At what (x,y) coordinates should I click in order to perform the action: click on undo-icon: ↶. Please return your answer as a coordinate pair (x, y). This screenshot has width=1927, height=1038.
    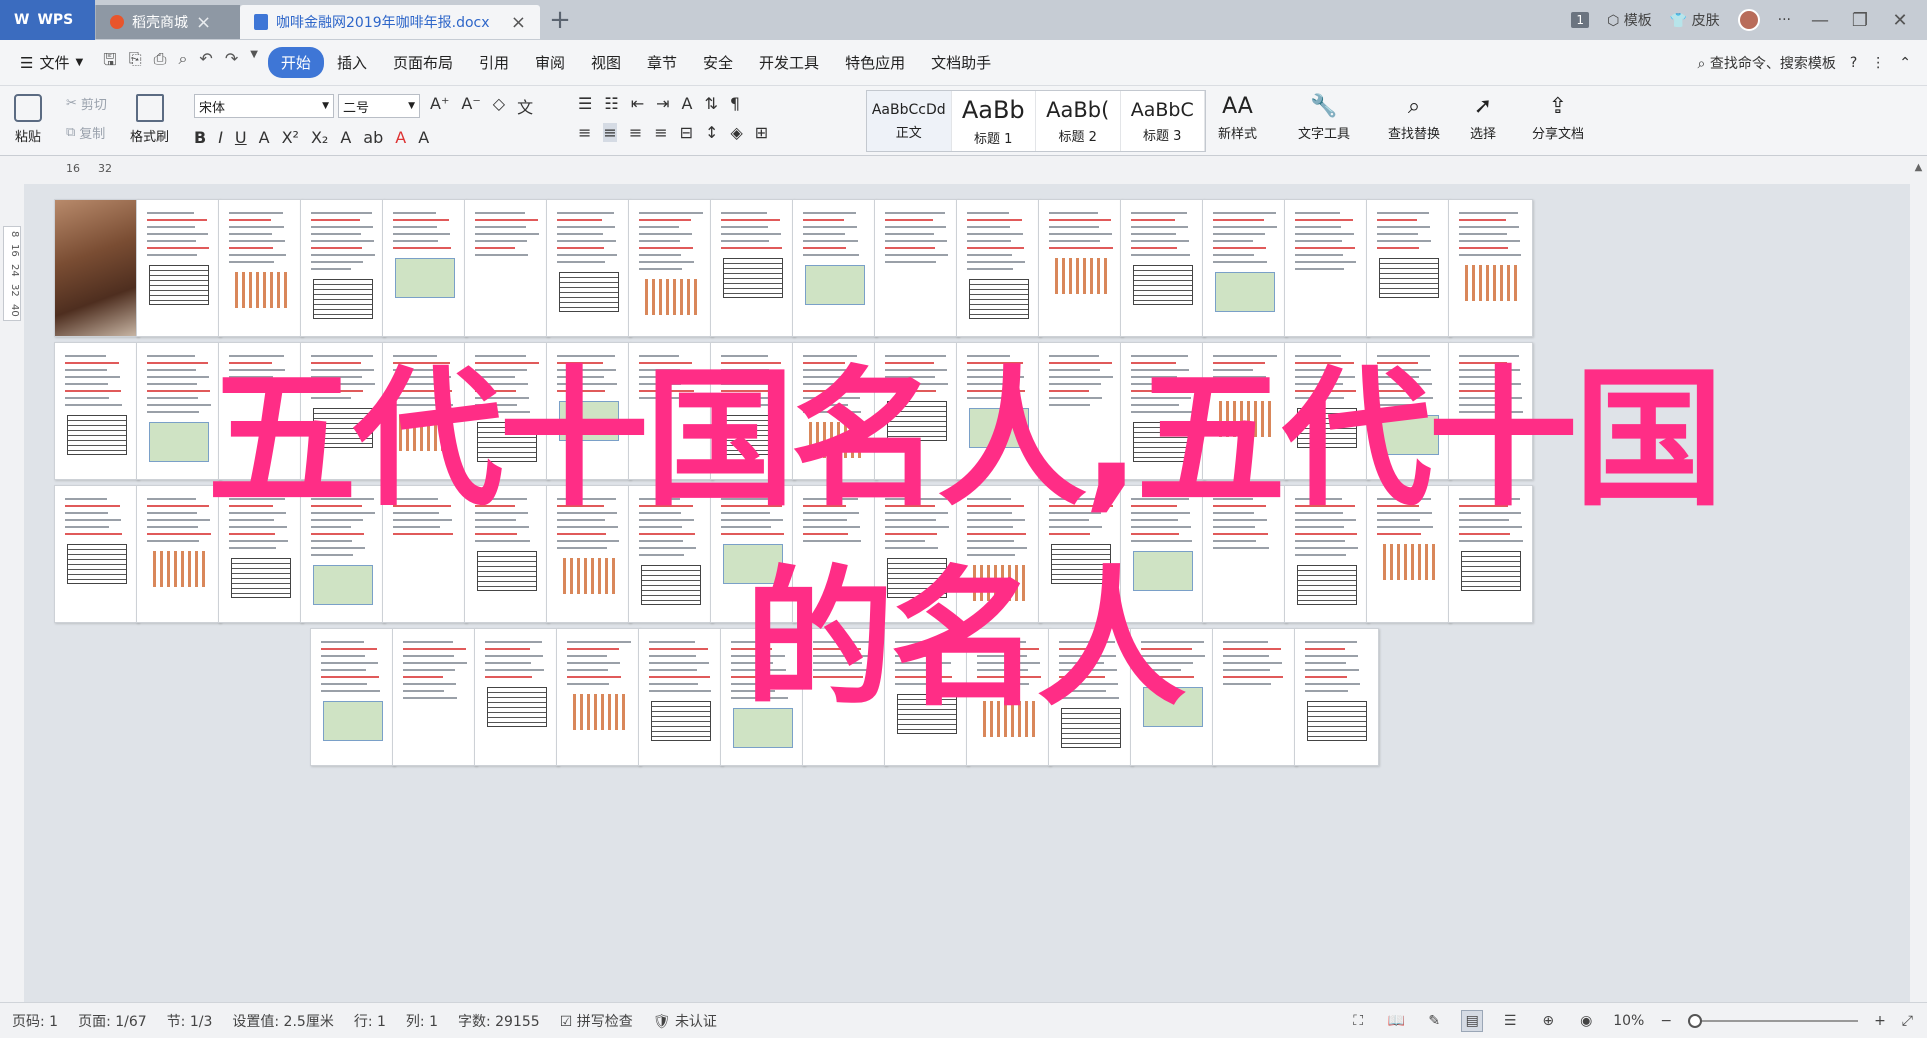
    Looking at the image, I should click on (205, 62).